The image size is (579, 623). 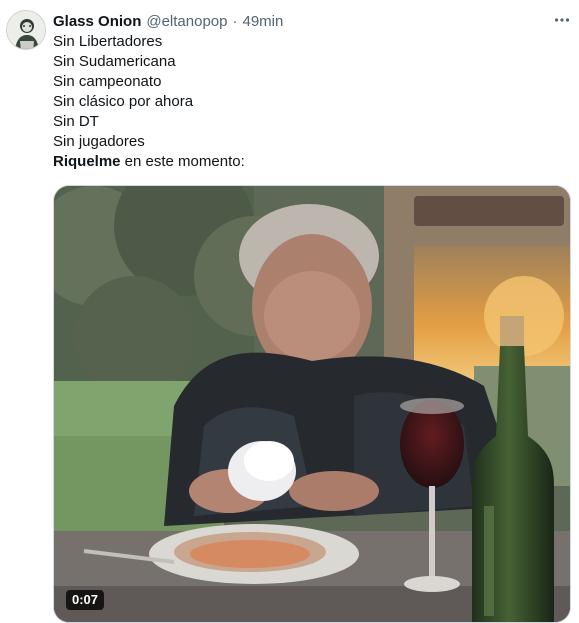 I want to click on tweet-header: Glass Onion @eltanopop · 49min, so click(x=283, y=21).